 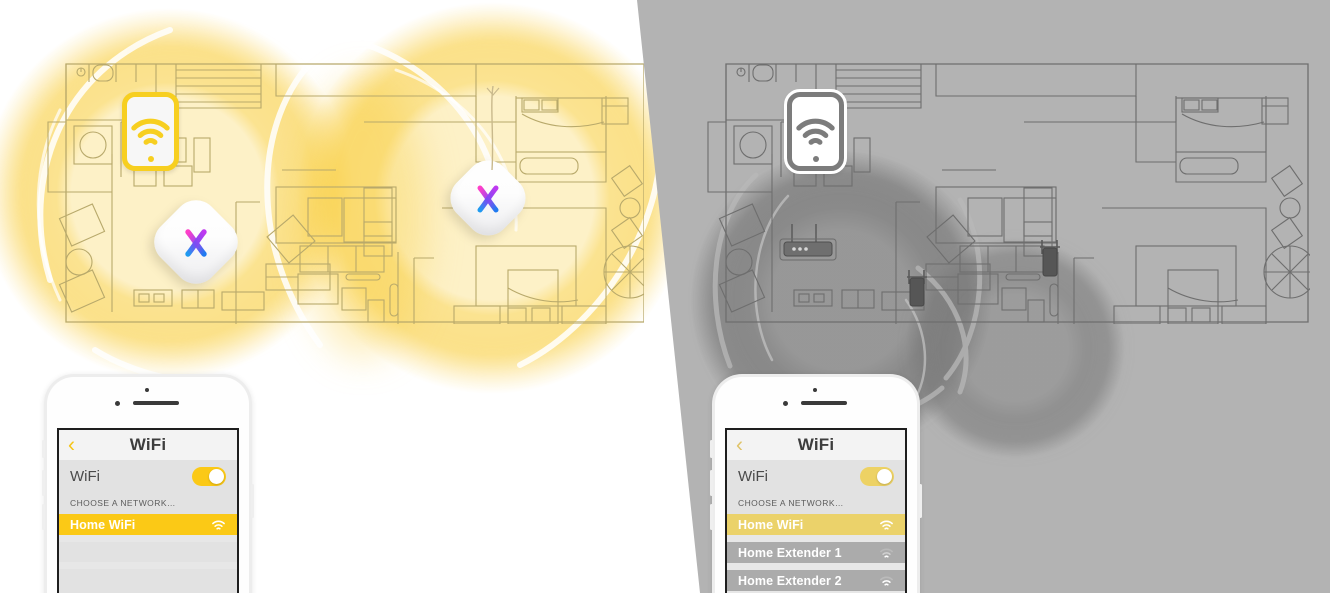 I want to click on client-tablet-right, so click(x=815, y=131).